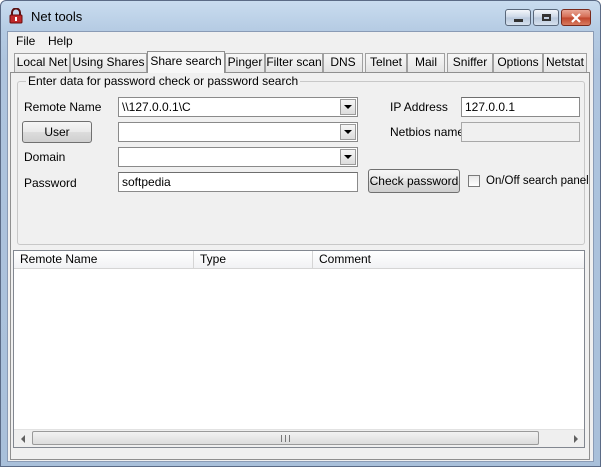  Describe the element at coordinates (537, 181) in the screenshot. I see `search-panel-label: On/Off search panel` at that location.